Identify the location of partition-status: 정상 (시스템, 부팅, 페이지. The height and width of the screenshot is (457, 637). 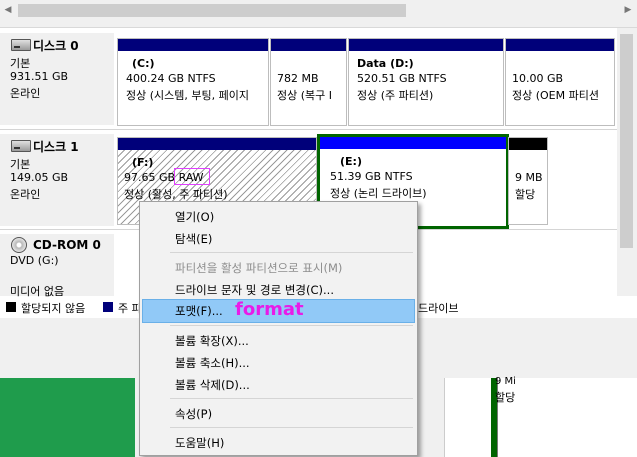
(187, 95).